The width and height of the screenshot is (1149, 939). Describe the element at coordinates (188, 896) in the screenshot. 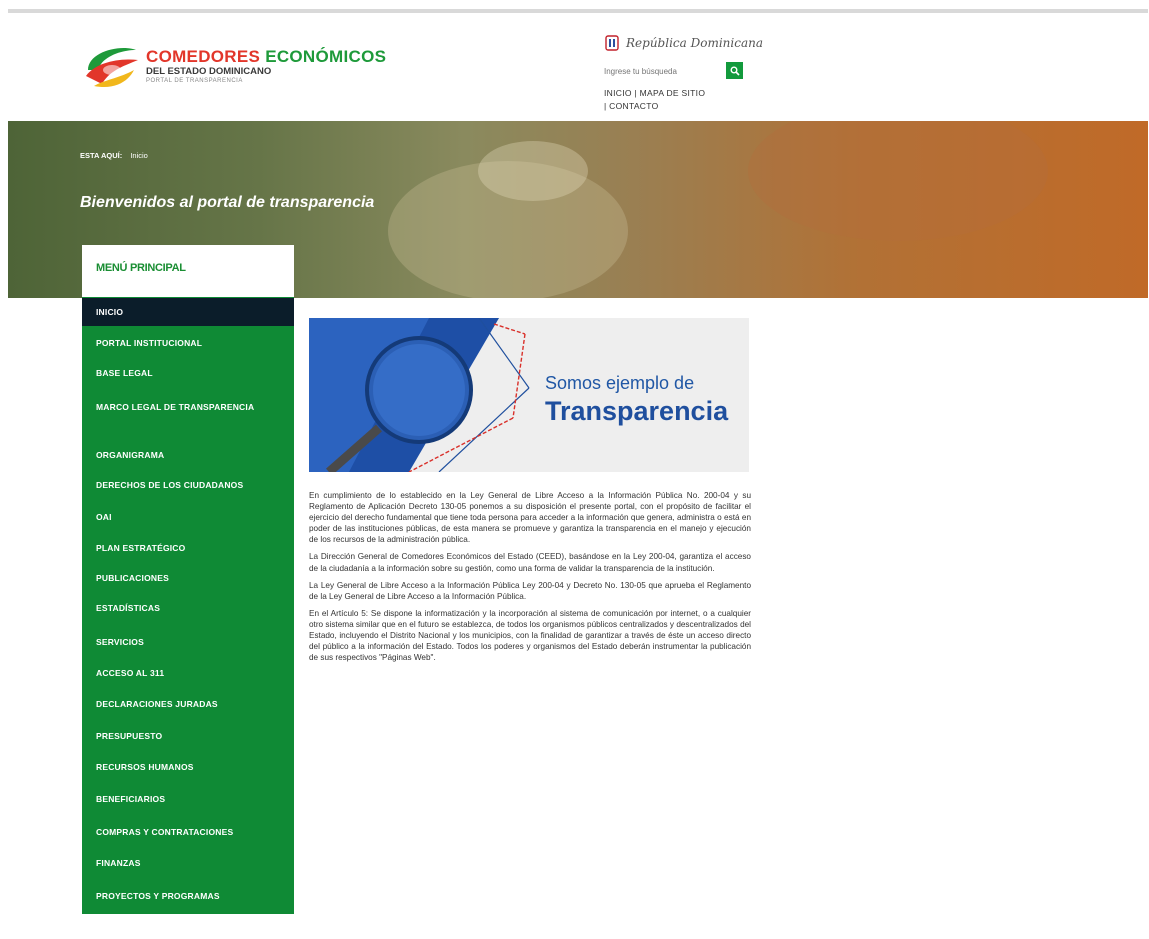

I see `sidebar-item-proyectos-programas: PROYECTOS Y PROGRAMAS` at that location.